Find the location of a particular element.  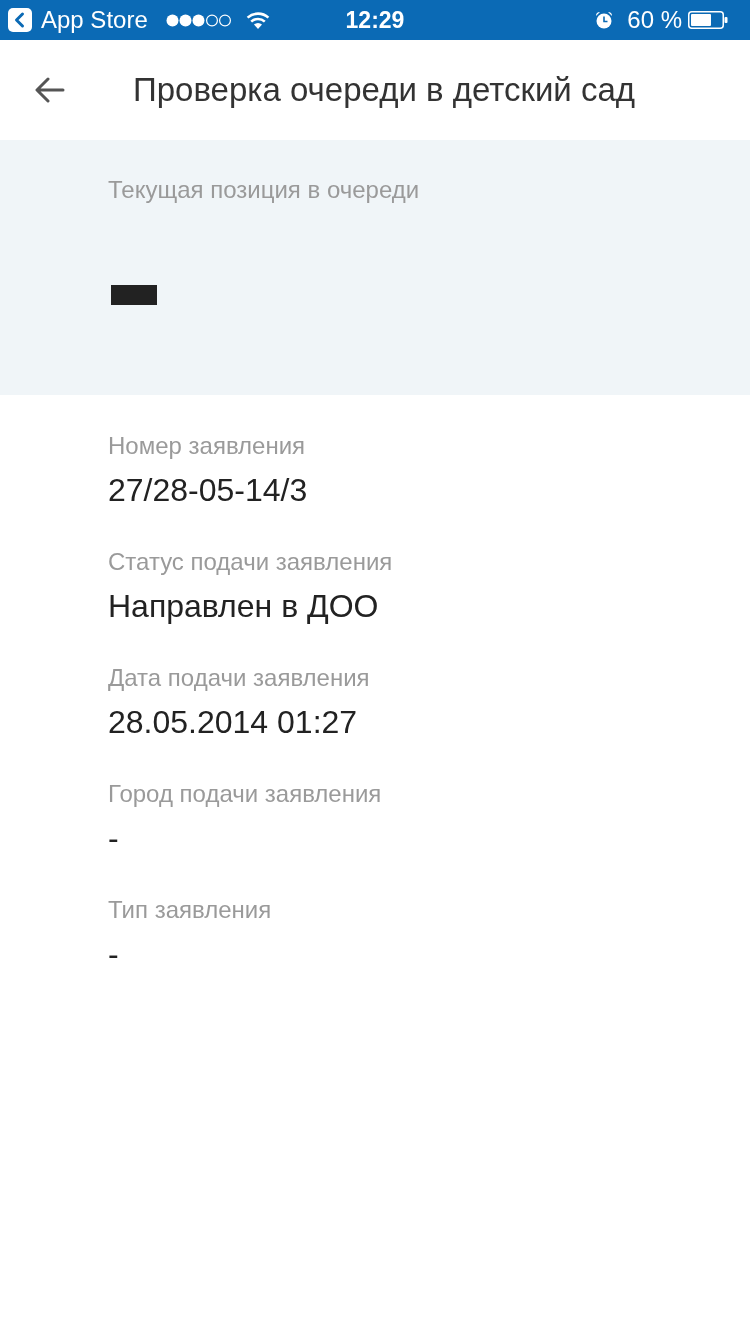

field-label: Тип заявления is located at coordinates (190, 910).